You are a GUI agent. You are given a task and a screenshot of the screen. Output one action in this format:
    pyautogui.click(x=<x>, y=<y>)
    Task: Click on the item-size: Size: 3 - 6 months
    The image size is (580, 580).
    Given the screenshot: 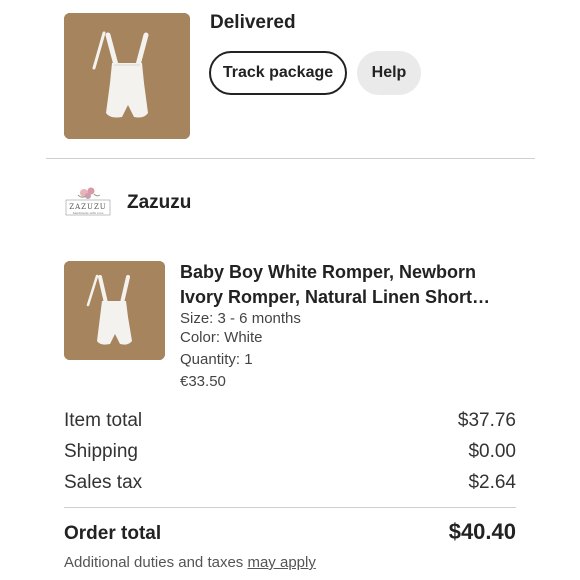 What is the action you would take?
    pyautogui.click(x=240, y=318)
    